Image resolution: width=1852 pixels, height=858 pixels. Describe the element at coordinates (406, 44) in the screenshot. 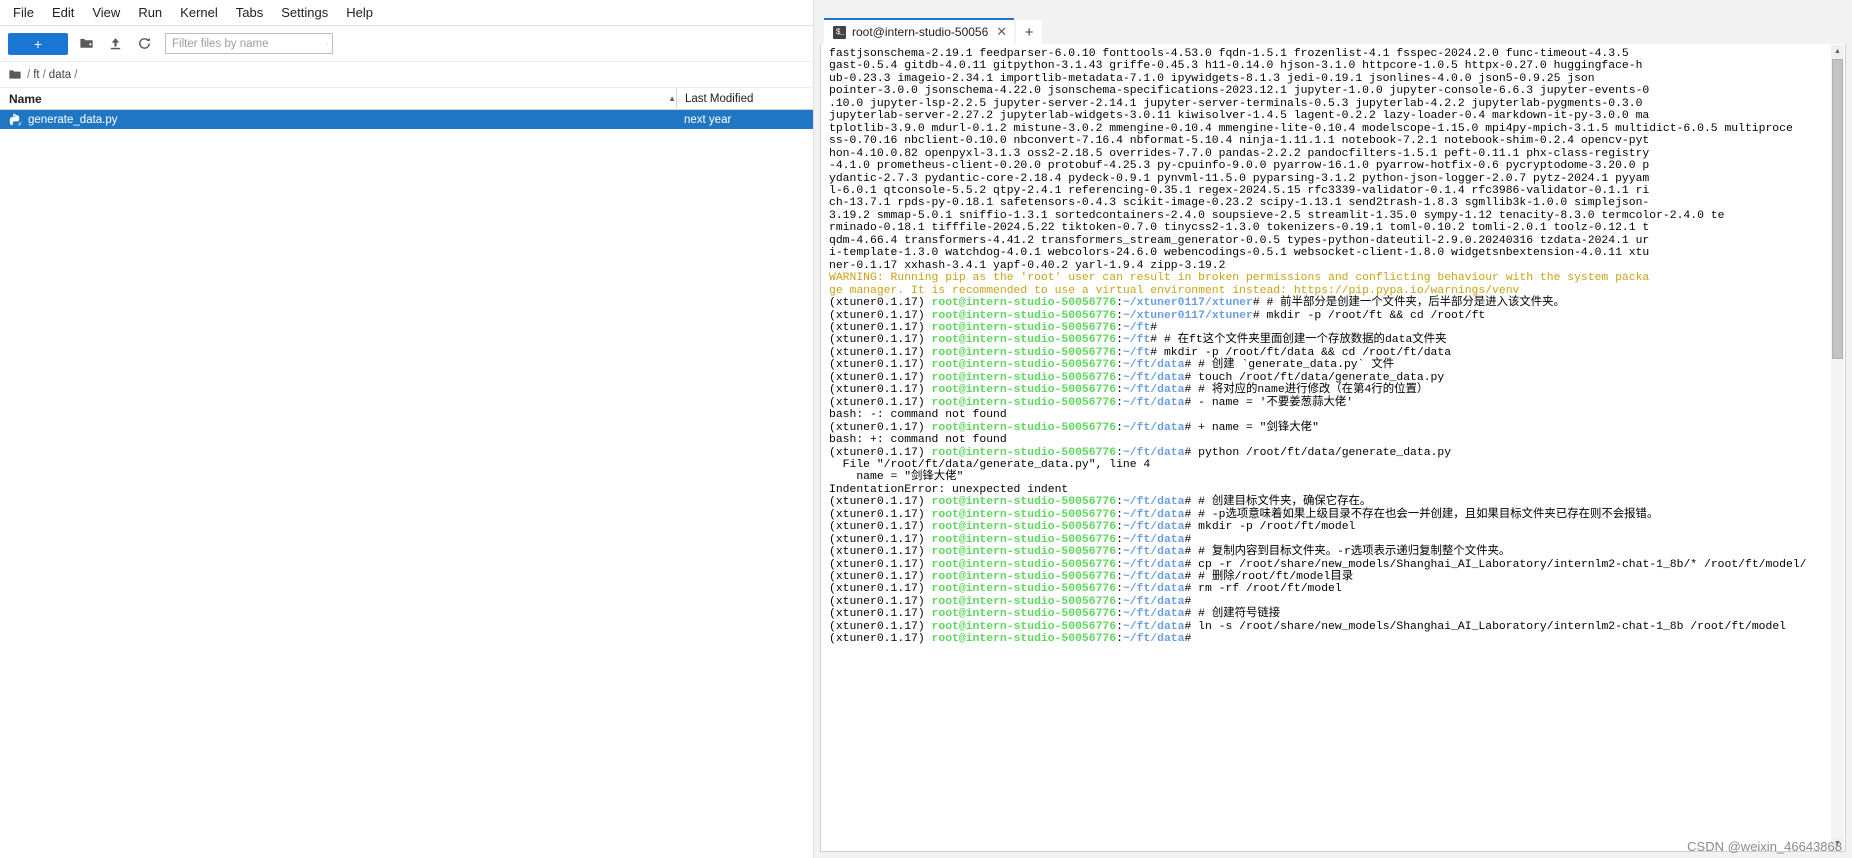

I see `file-browser-toolbar: +` at that location.